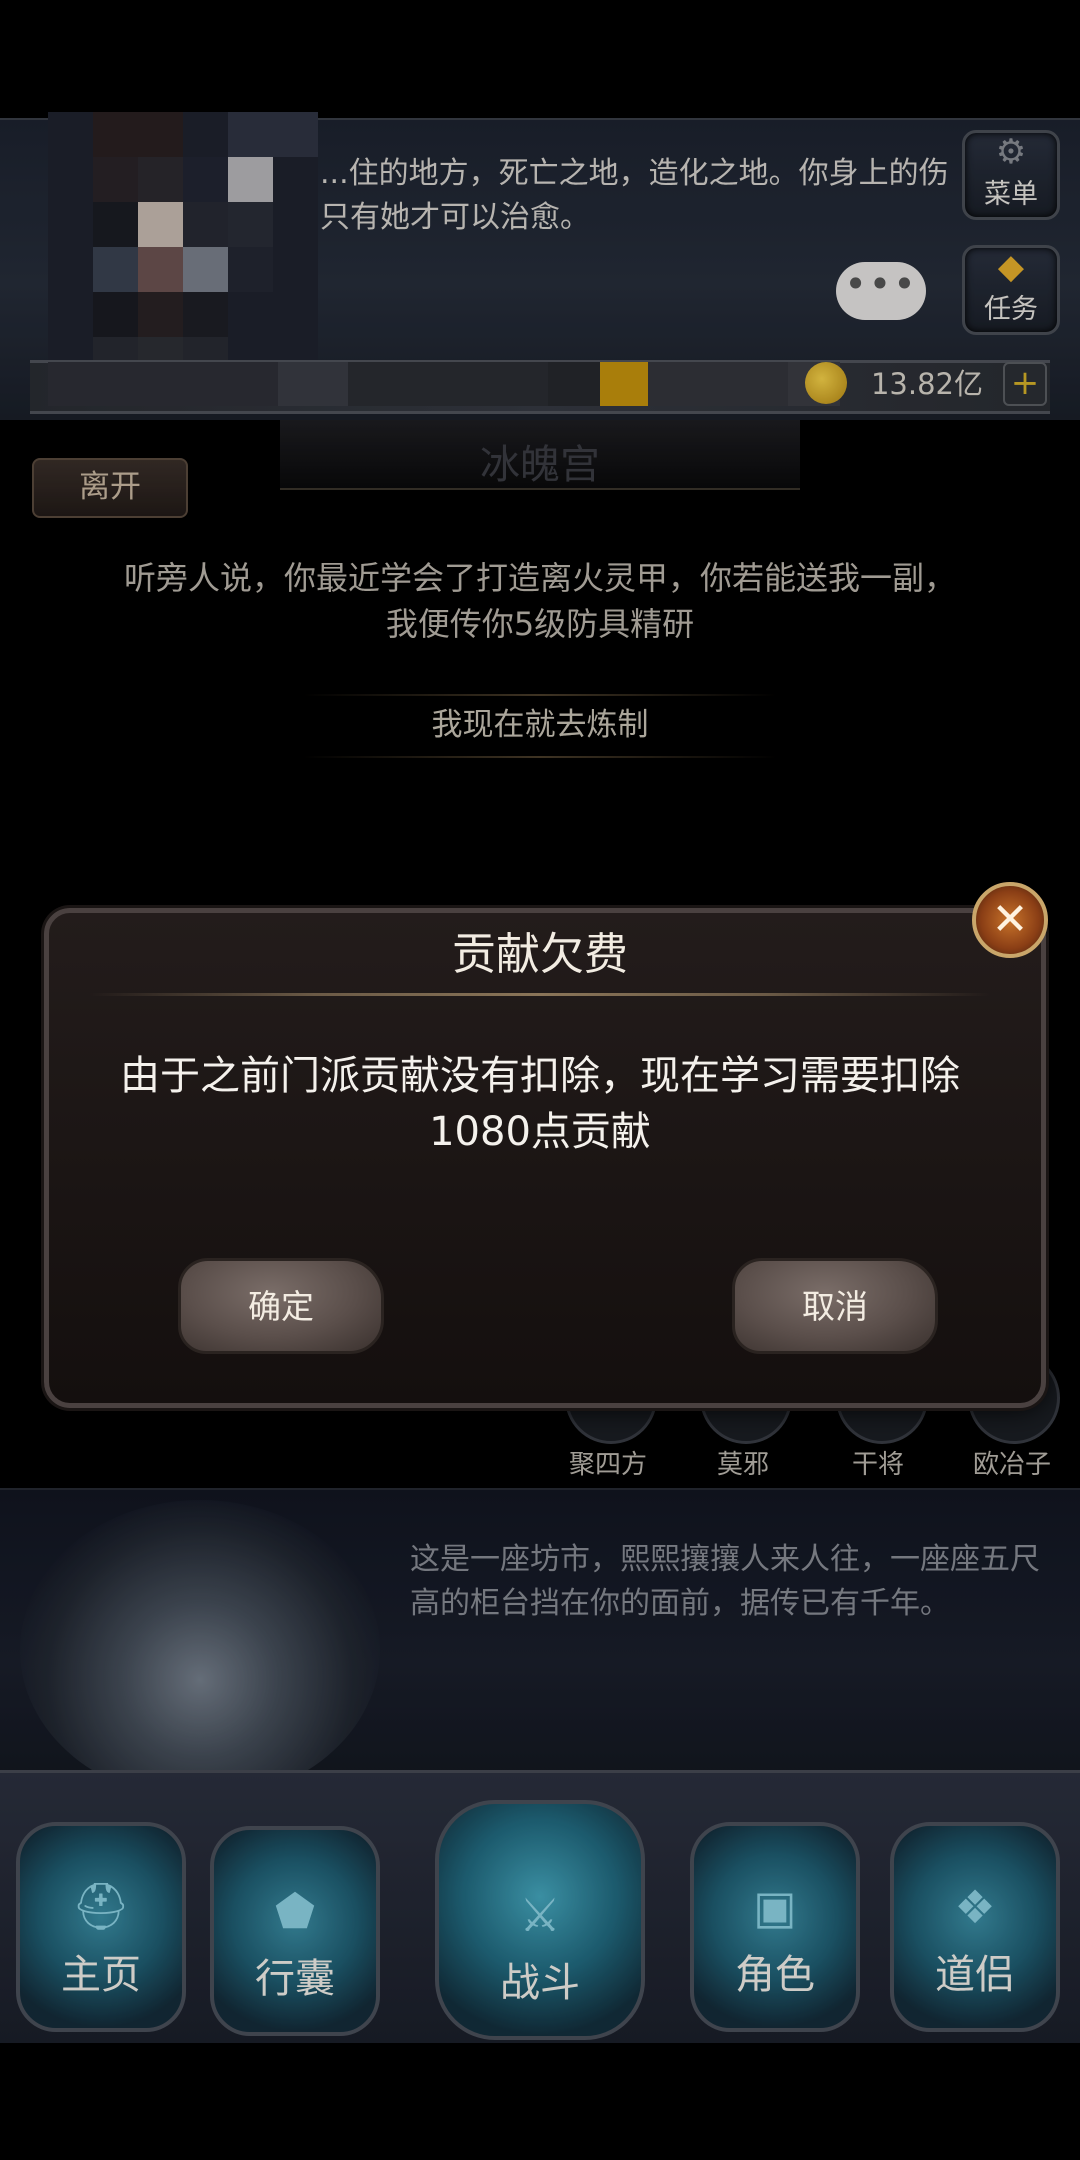  Describe the element at coordinates (835, 1306) in the screenshot. I see `cancel-button: 取消` at that location.